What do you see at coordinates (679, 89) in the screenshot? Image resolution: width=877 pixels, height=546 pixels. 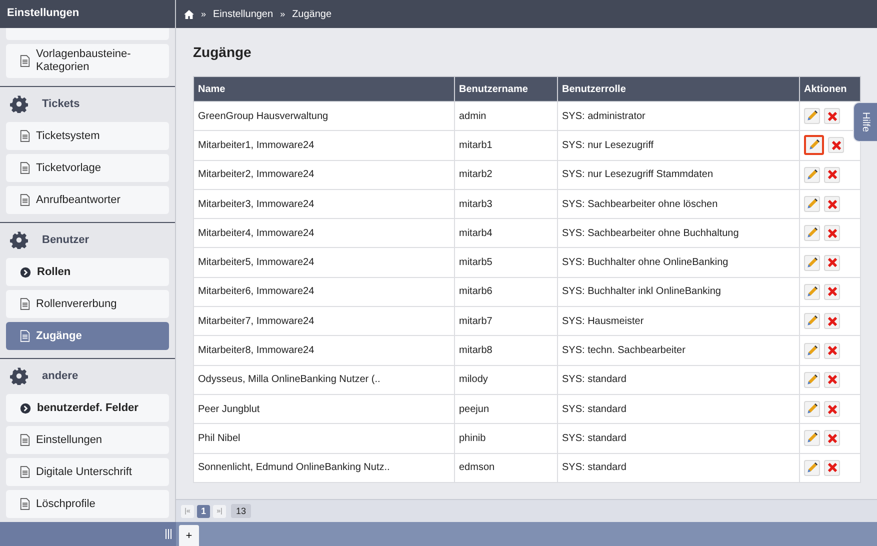 I see `column-header: Benutzerrolle` at bounding box center [679, 89].